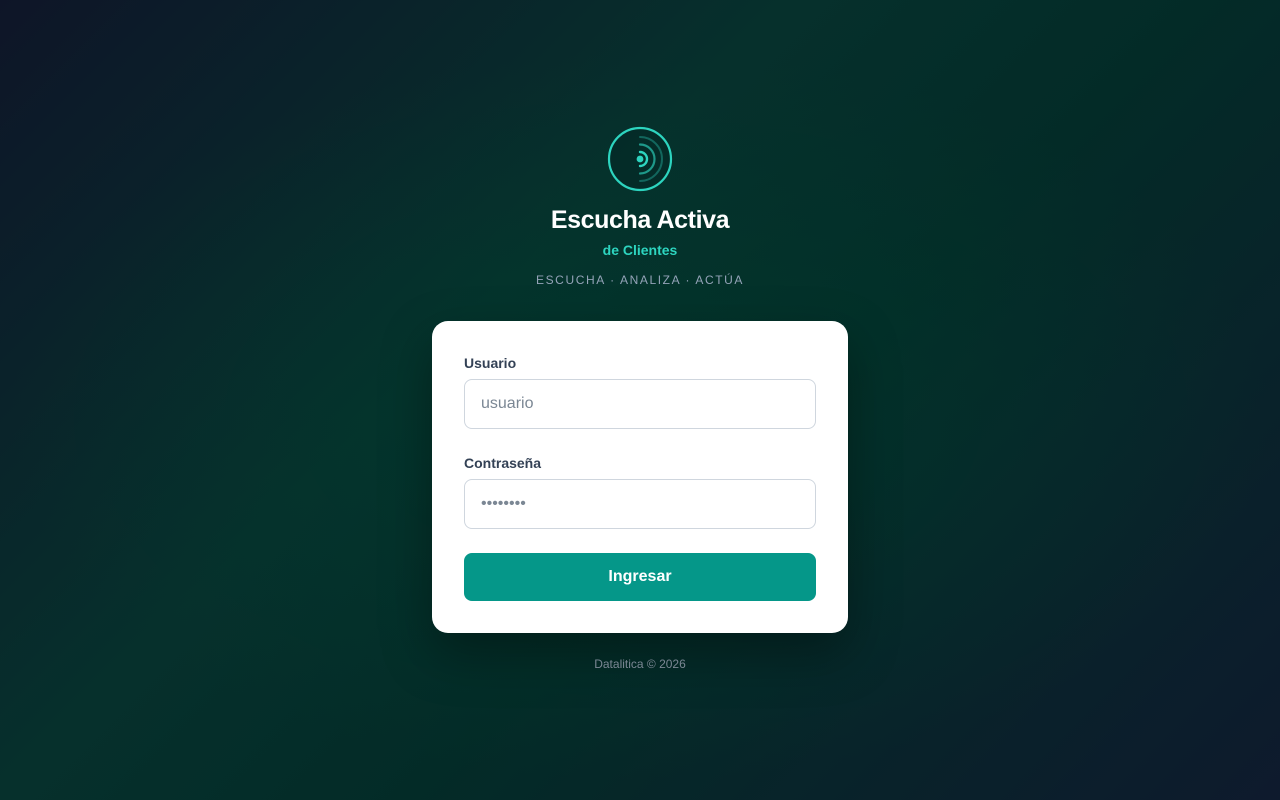 The image size is (1280, 800). Describe the element at coordinates (640, 404) in the screenshot. I see `username-input` at that location.